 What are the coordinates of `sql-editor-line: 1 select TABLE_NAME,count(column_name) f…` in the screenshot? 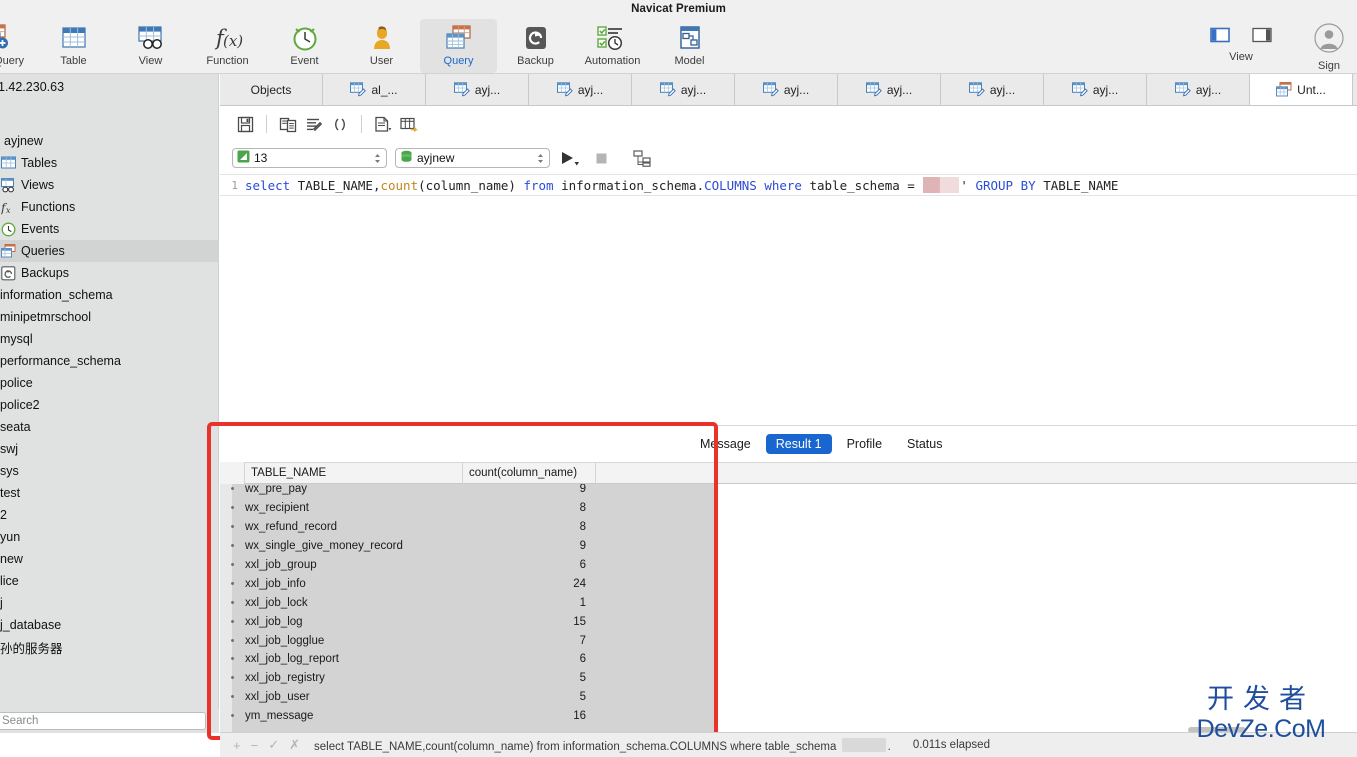 It's located at (788, 185).